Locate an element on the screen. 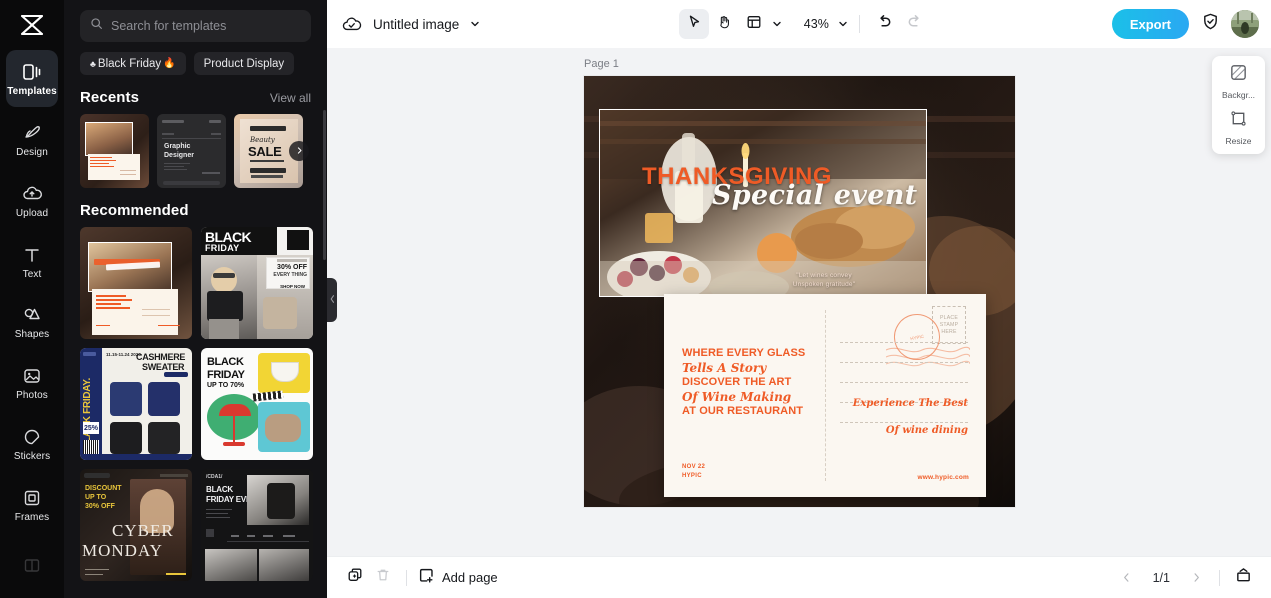  sidebar-item-upload: Upload is located at coordinates (32, 200).